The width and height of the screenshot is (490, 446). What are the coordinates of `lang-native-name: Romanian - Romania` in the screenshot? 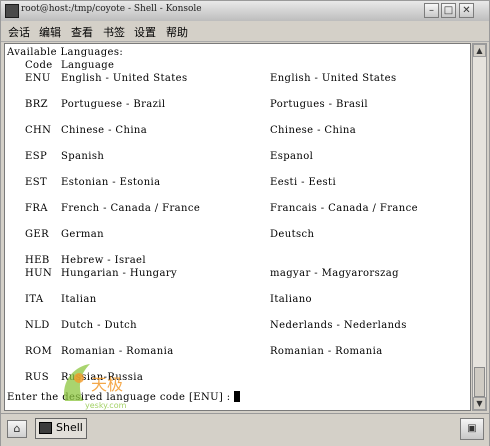 It's located at (326, 351).